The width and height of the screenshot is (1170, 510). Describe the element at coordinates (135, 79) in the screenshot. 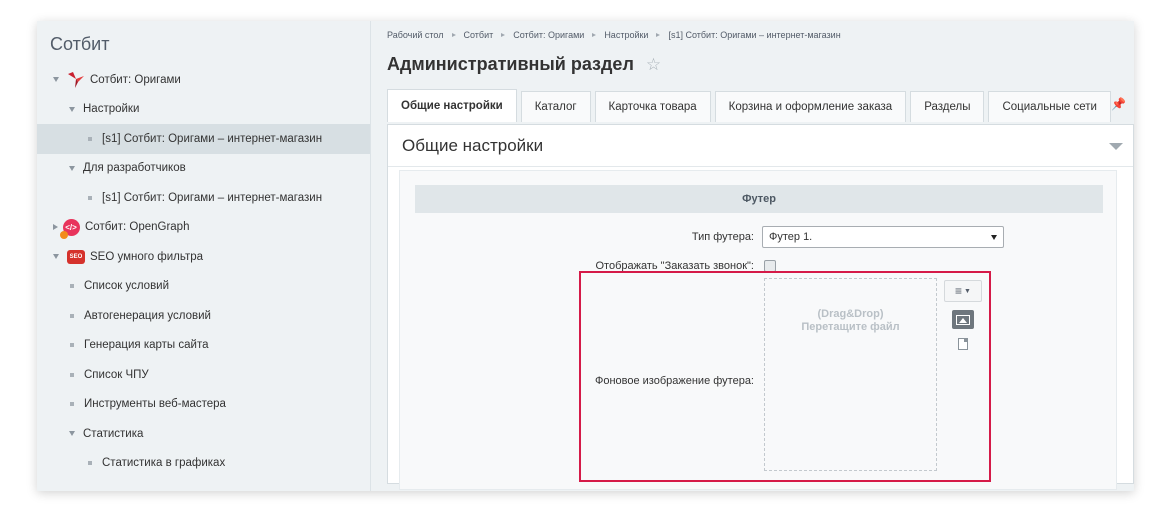

I see `sidebar-item-label: Сотбит: Оригами` at that location.